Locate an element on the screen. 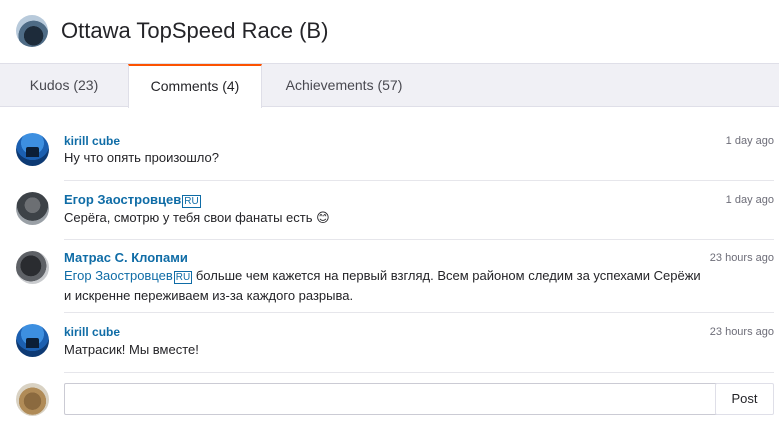 The width and height of the screenshot is (779, 430). comment-text: Матрасик! Мы вместе! is located at coordinates (131, 349).